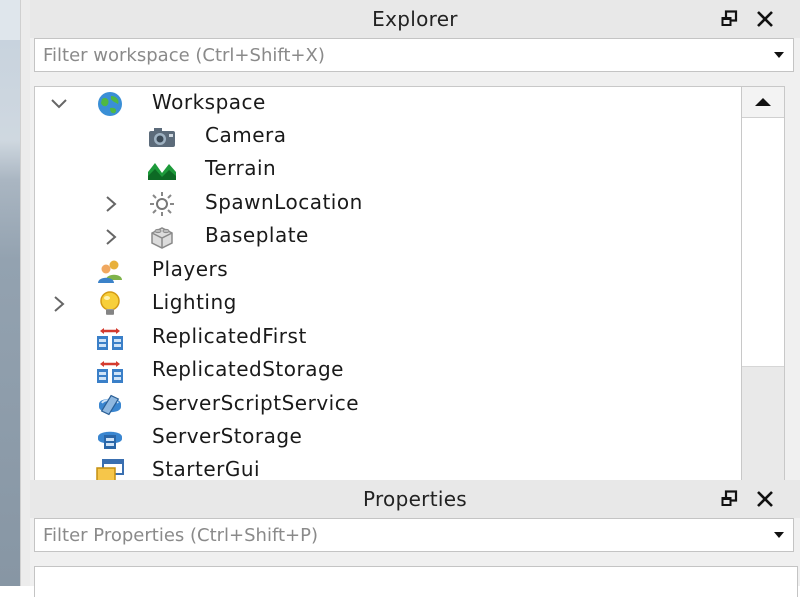  What do you see at coordinates (400, 535) in the screenshot?
I see `properties-filter-input` at bounding box center [400, 535].